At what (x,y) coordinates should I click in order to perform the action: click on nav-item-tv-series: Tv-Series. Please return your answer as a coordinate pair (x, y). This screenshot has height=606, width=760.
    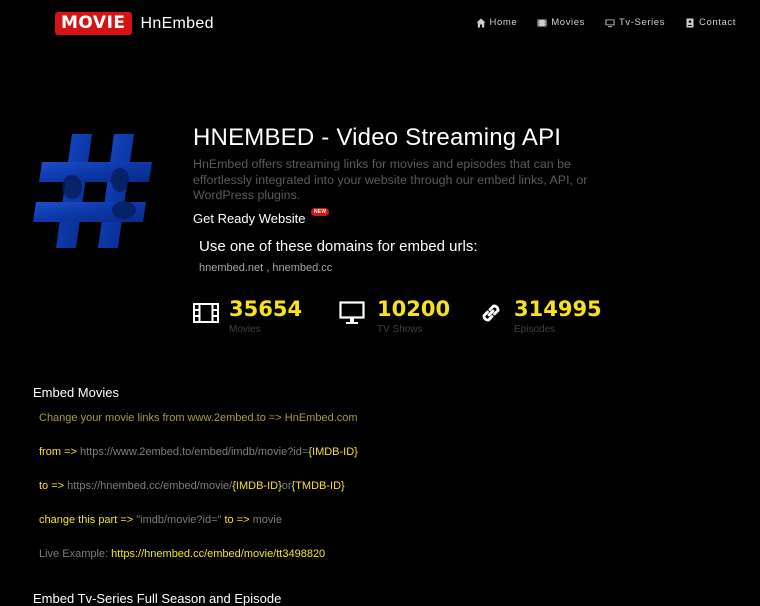
    Looking at the image, I should click on (635, 22).